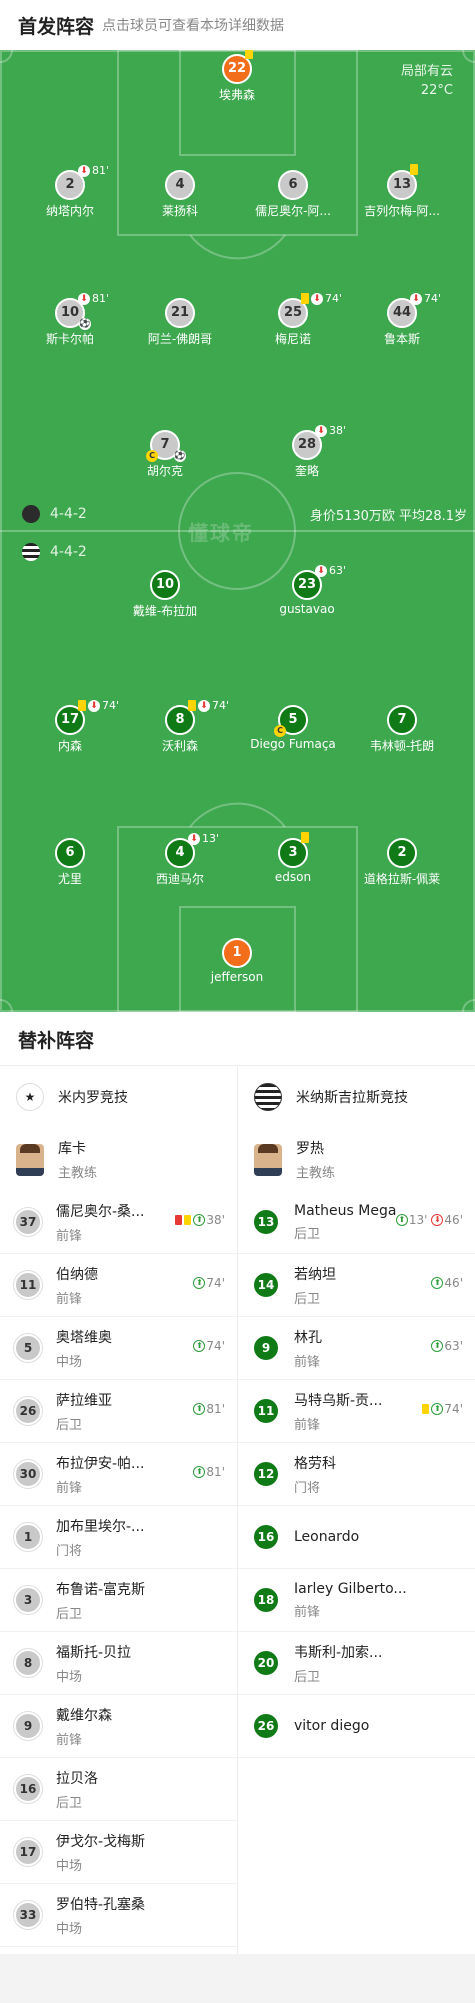 This screenshot has width=475, height=2003. What do you see at coordinates (306, 471) in the screenshot?
I see `player-name: 奎略` at bounding box center [306, 471].